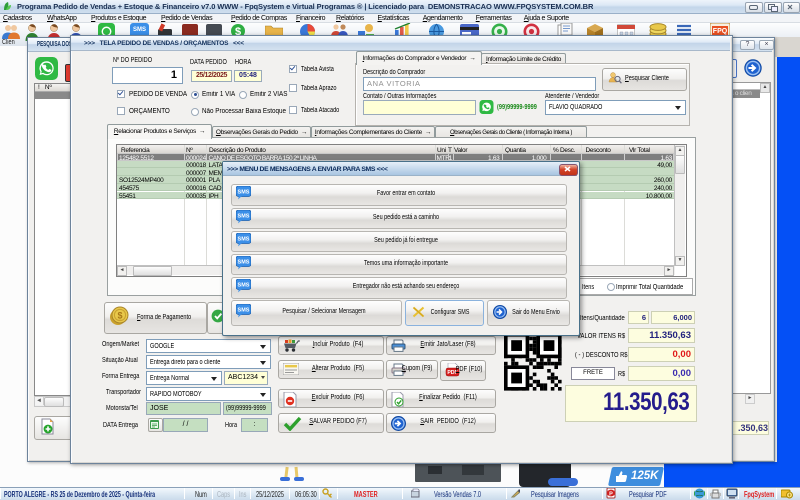 The height and width of the screenshot is (500, 800). Describe the element at coordinates (720, 31) in the screenshot. I see `svg-text: FPQ` at that location.